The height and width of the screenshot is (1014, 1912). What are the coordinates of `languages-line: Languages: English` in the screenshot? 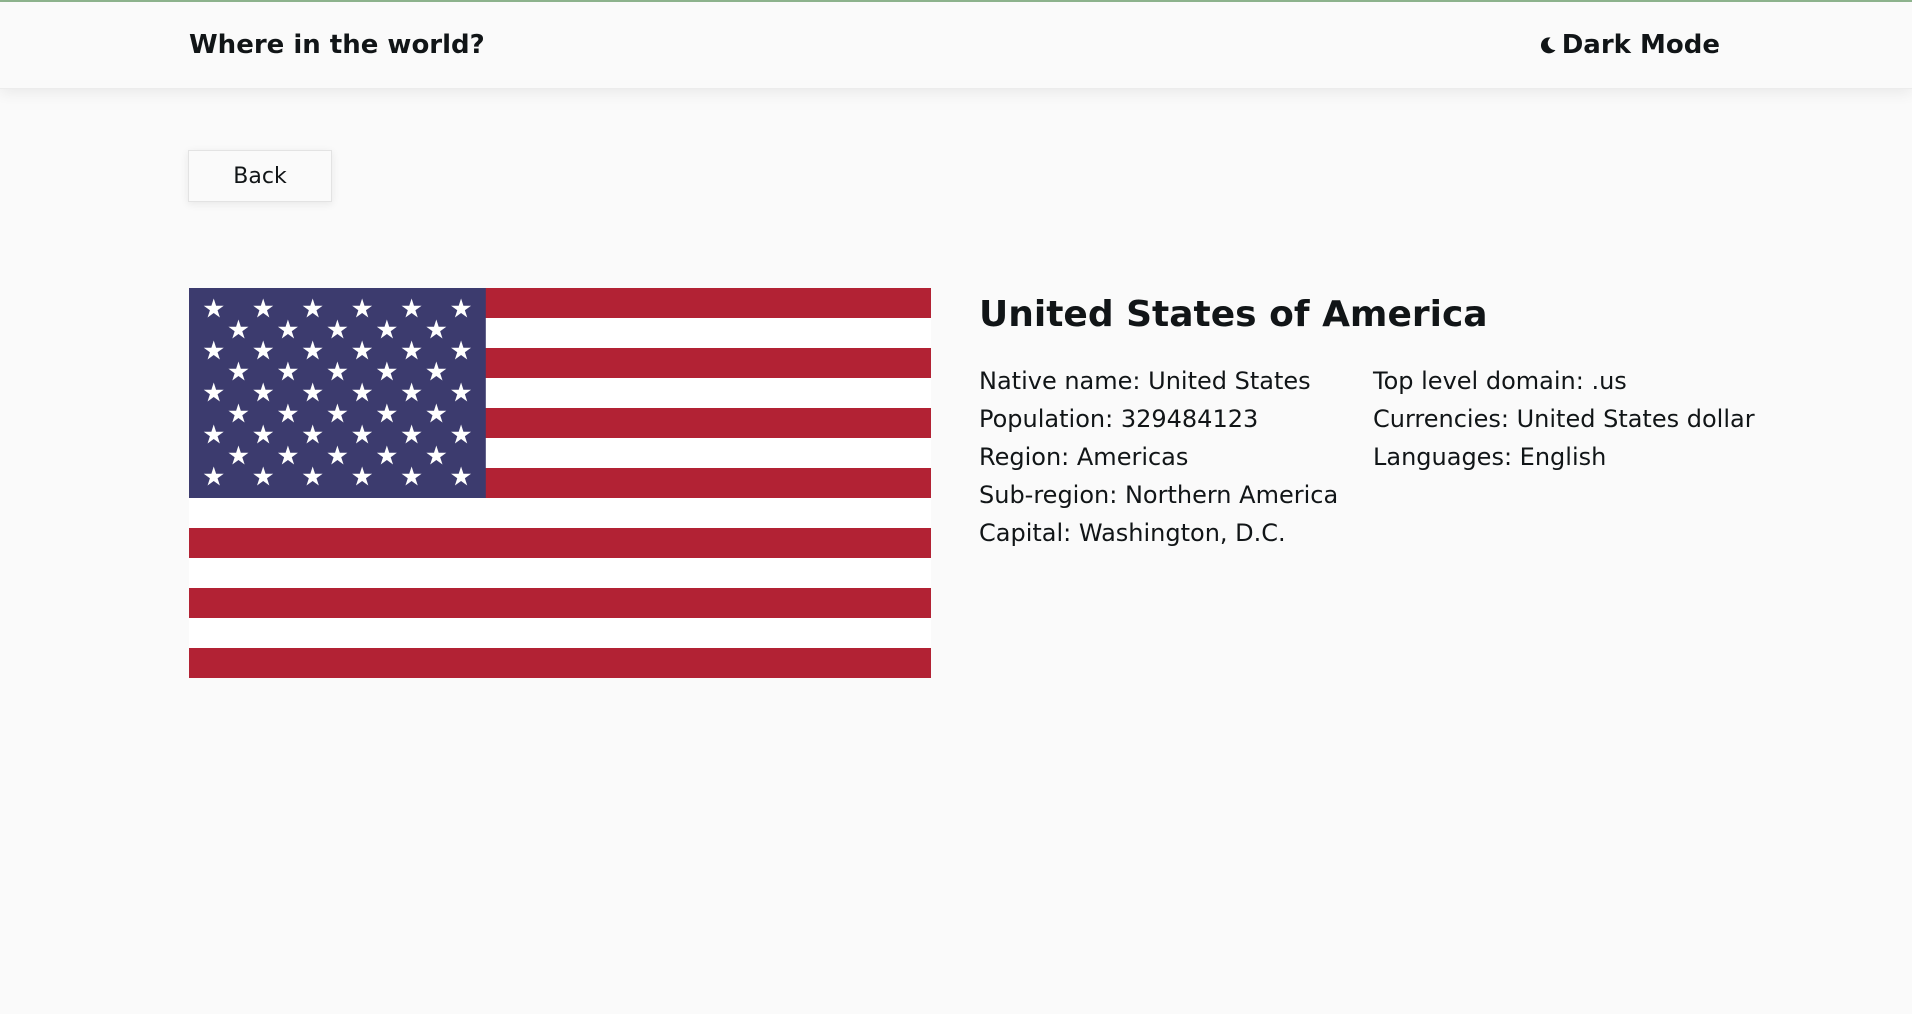 It's located at (1553, 457).